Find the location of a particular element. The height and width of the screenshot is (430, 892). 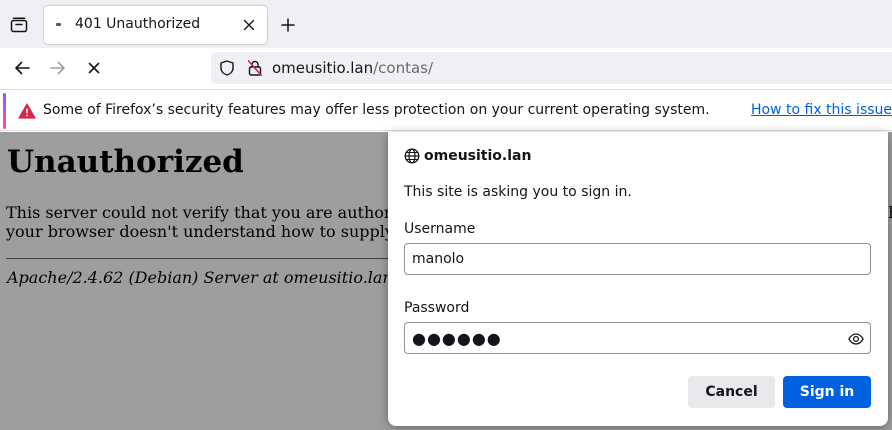

tab-title: 401 Unauthorized is located at coordinates (138, 24).